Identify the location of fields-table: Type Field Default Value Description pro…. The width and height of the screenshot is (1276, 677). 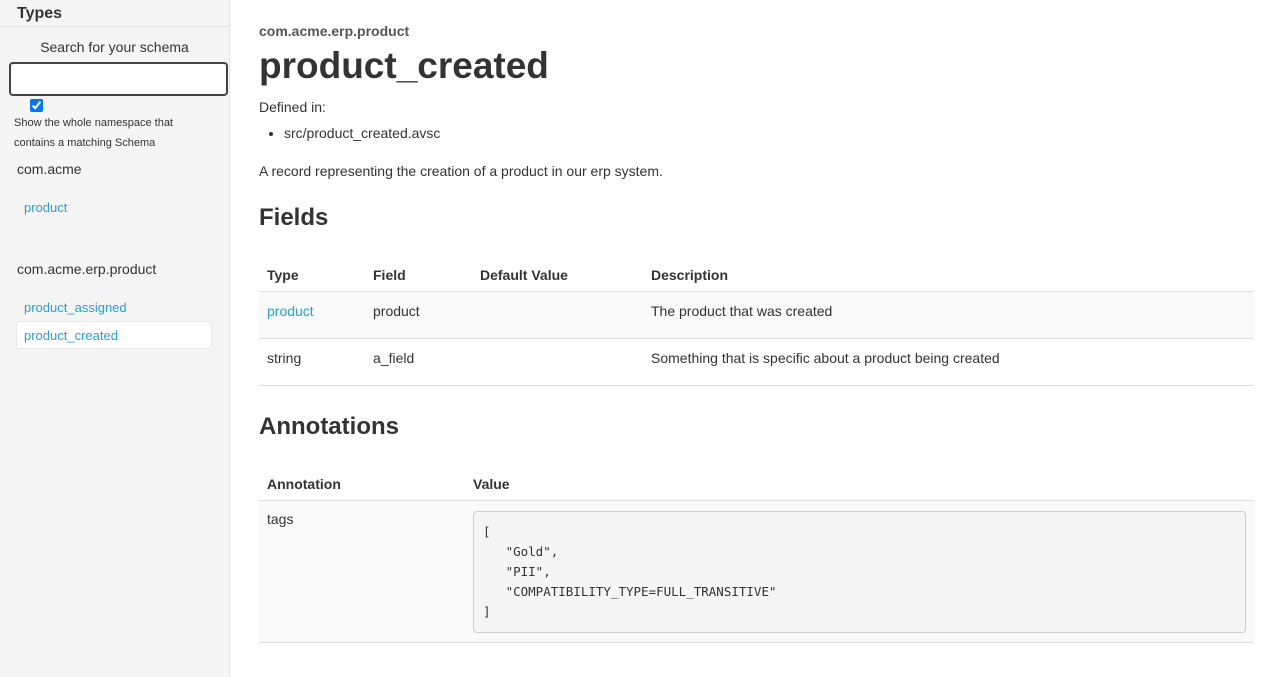
(756, 326).